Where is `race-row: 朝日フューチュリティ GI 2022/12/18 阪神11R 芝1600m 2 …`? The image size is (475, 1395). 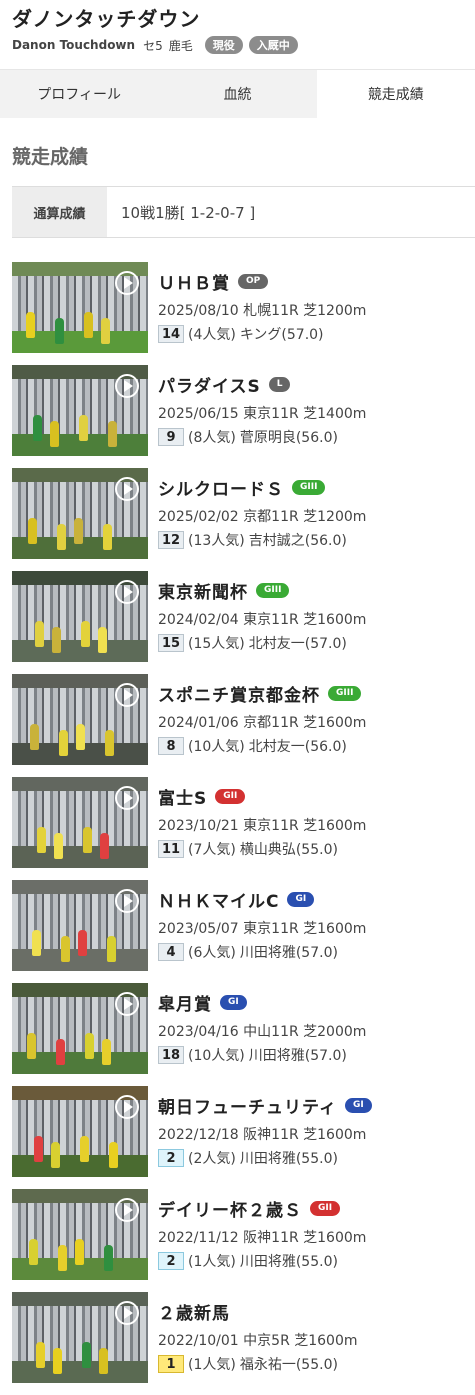
race-row: 朝日フューチュリティ GI 2022/12/18 阪神11R 芝1600m 2 … is located at coordinates (237, 1137).